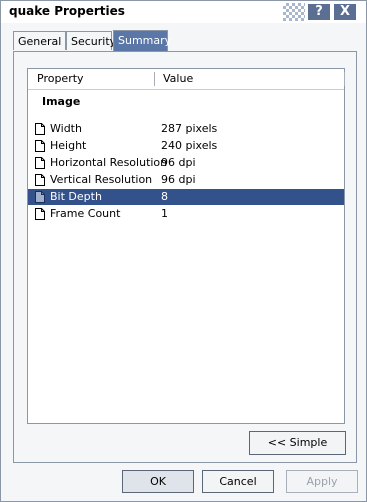 Image resolution: width=367 pixels, height=502 pixels. I want to click on value-column-header: Value, so click(178, 79).